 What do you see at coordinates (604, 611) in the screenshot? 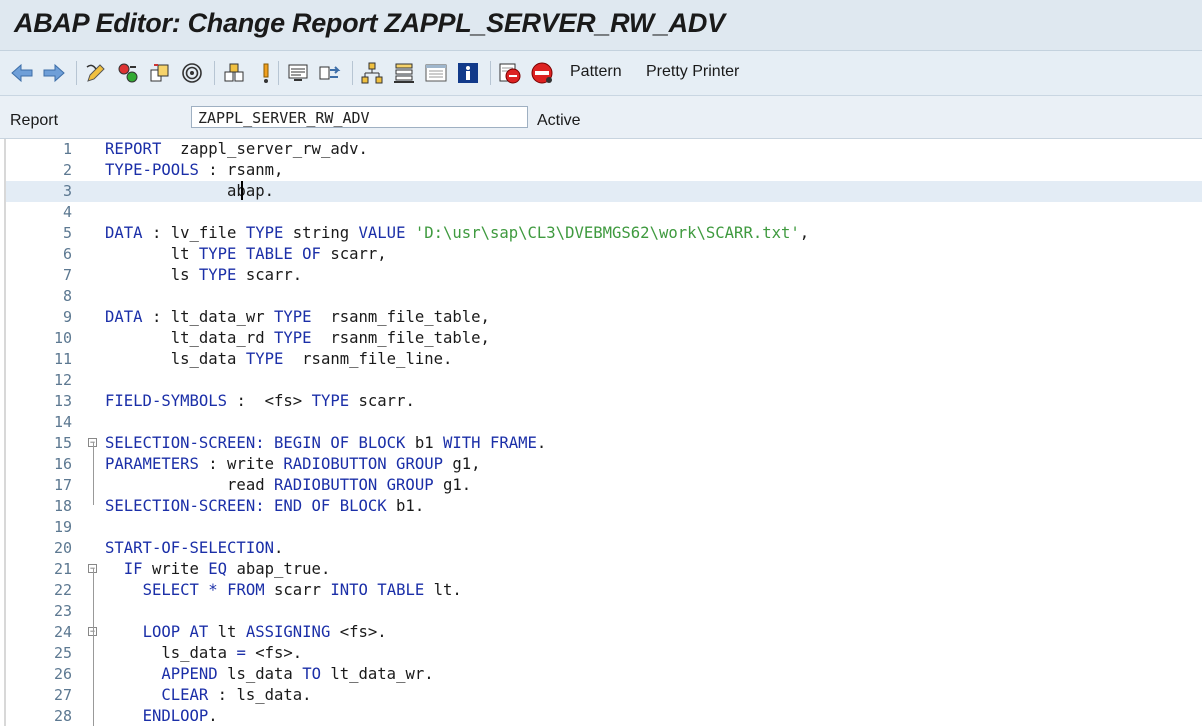
I see `code-line: 23` at bounding box center [604, 611].